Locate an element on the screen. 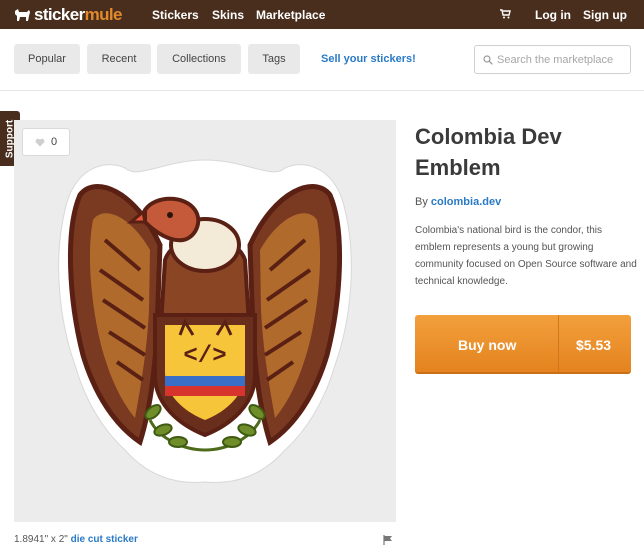  login-link: Log in is located at coordinates (553, 15).